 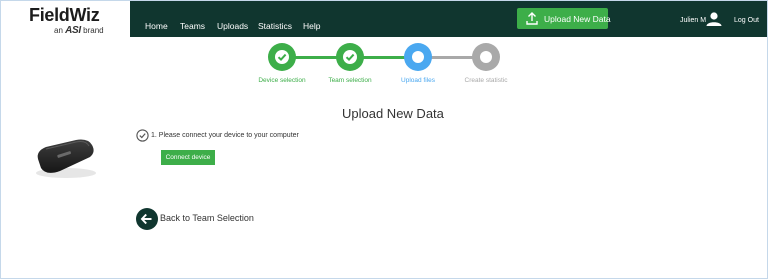 I want to click on step-label: Create statistic, so click(x=486, y=80).